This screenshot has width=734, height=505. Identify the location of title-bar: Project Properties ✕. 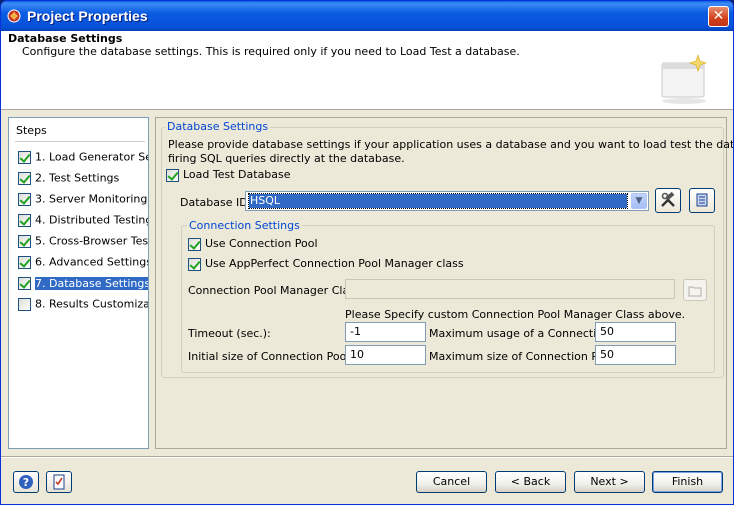
(367, 16).